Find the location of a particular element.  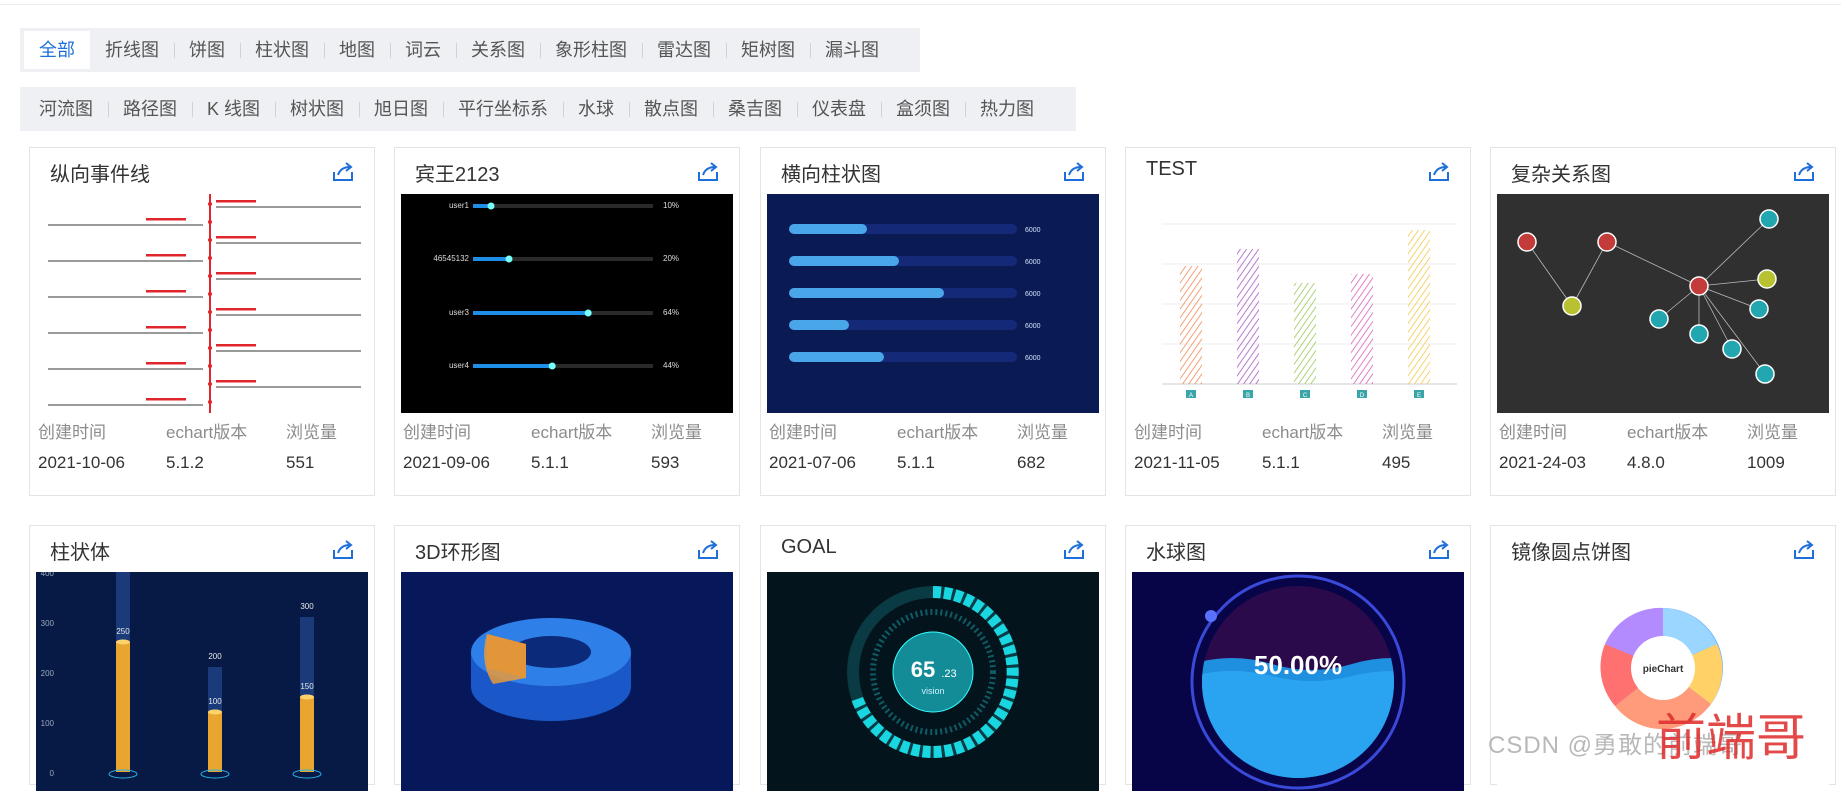

pillar-value-label: 300 is located at coordinates (307, 606).